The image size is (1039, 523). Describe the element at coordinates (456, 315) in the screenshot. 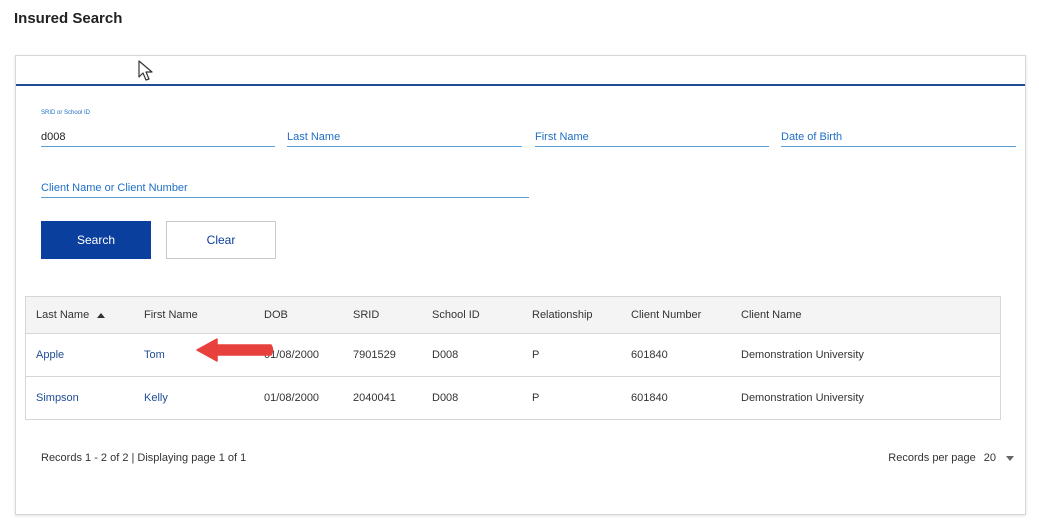

I see `column-header-school-id: School ID` at that location.